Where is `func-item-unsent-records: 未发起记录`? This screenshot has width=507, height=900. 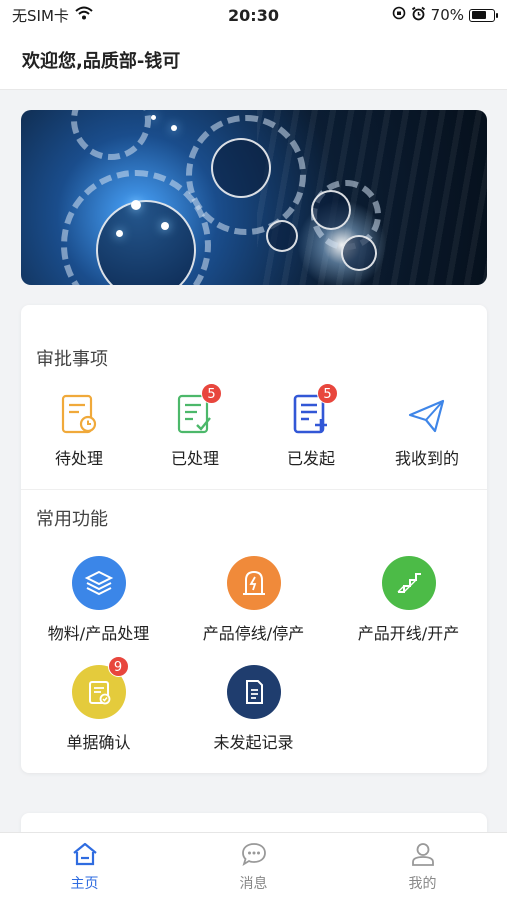 func-item-unsent-records: 未发起记录 is located at coordinates (253, 709).